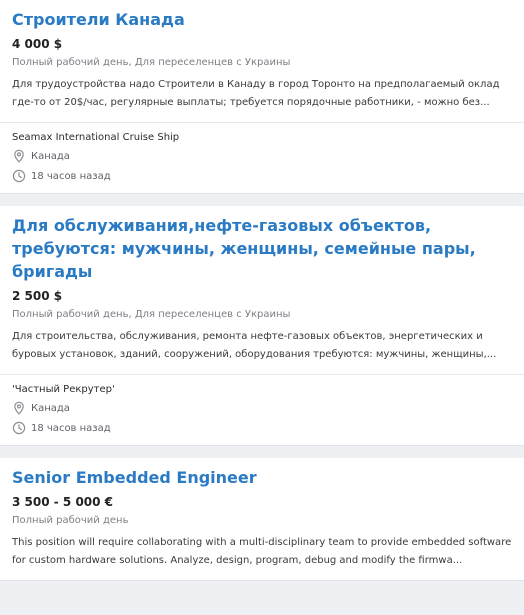 The height and width of the screenshot is (615, 524). I want to click on job-card-footer: 'Частный Рекрутер' Канада 18 часов назад, so click(262, 409).